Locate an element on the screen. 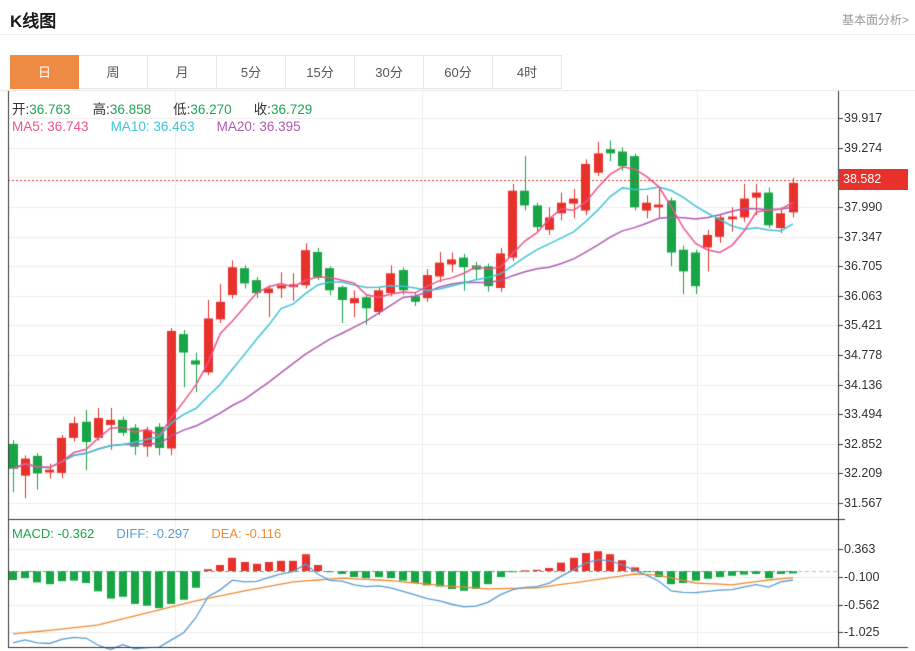 The image size is (915, 651). price-axis-label: 39.274 is located at coordinates (863, 147).